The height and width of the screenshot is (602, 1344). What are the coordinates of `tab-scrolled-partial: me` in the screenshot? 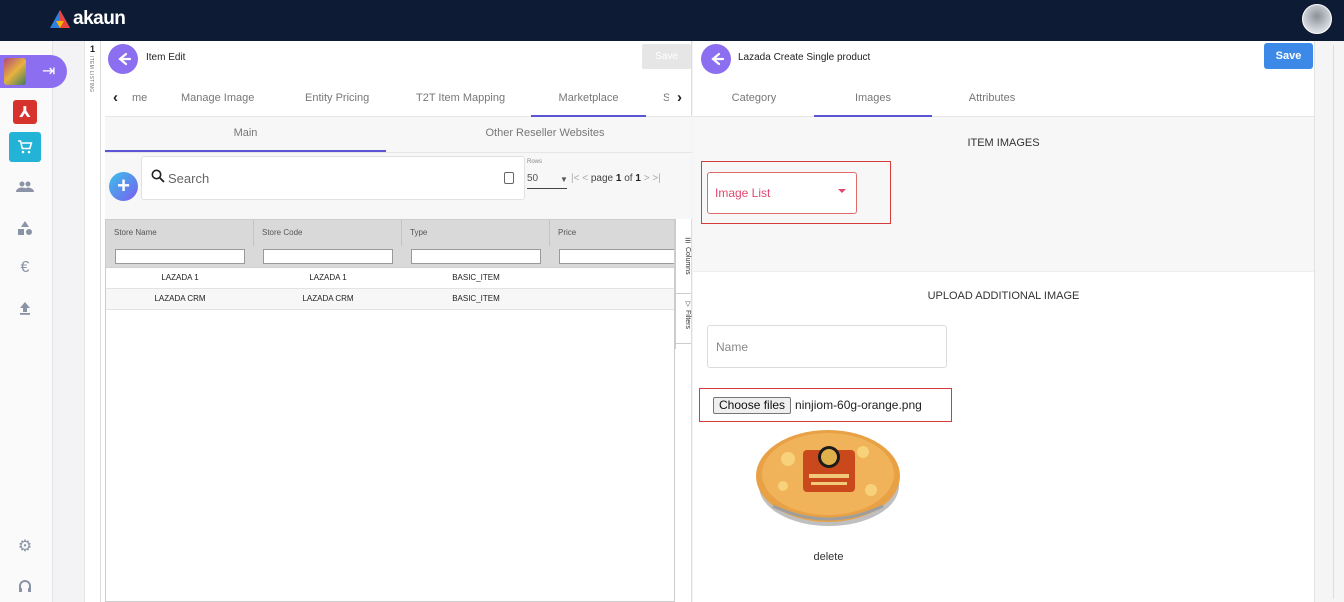 It's located at (139, 99).